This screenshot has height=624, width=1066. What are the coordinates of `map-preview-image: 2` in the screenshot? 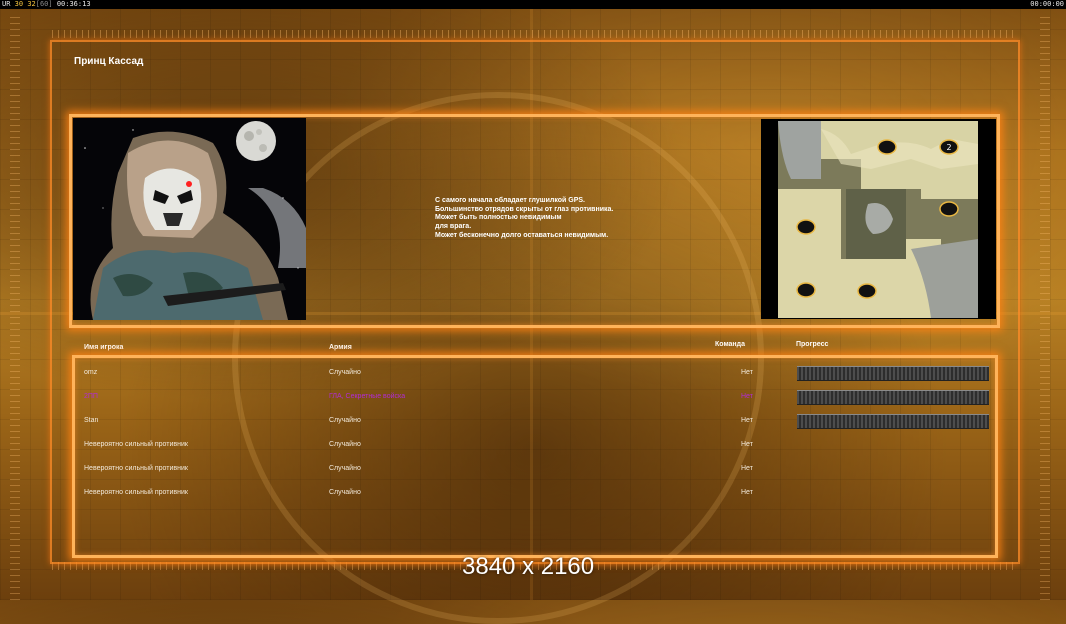 It's located at (878, 219).